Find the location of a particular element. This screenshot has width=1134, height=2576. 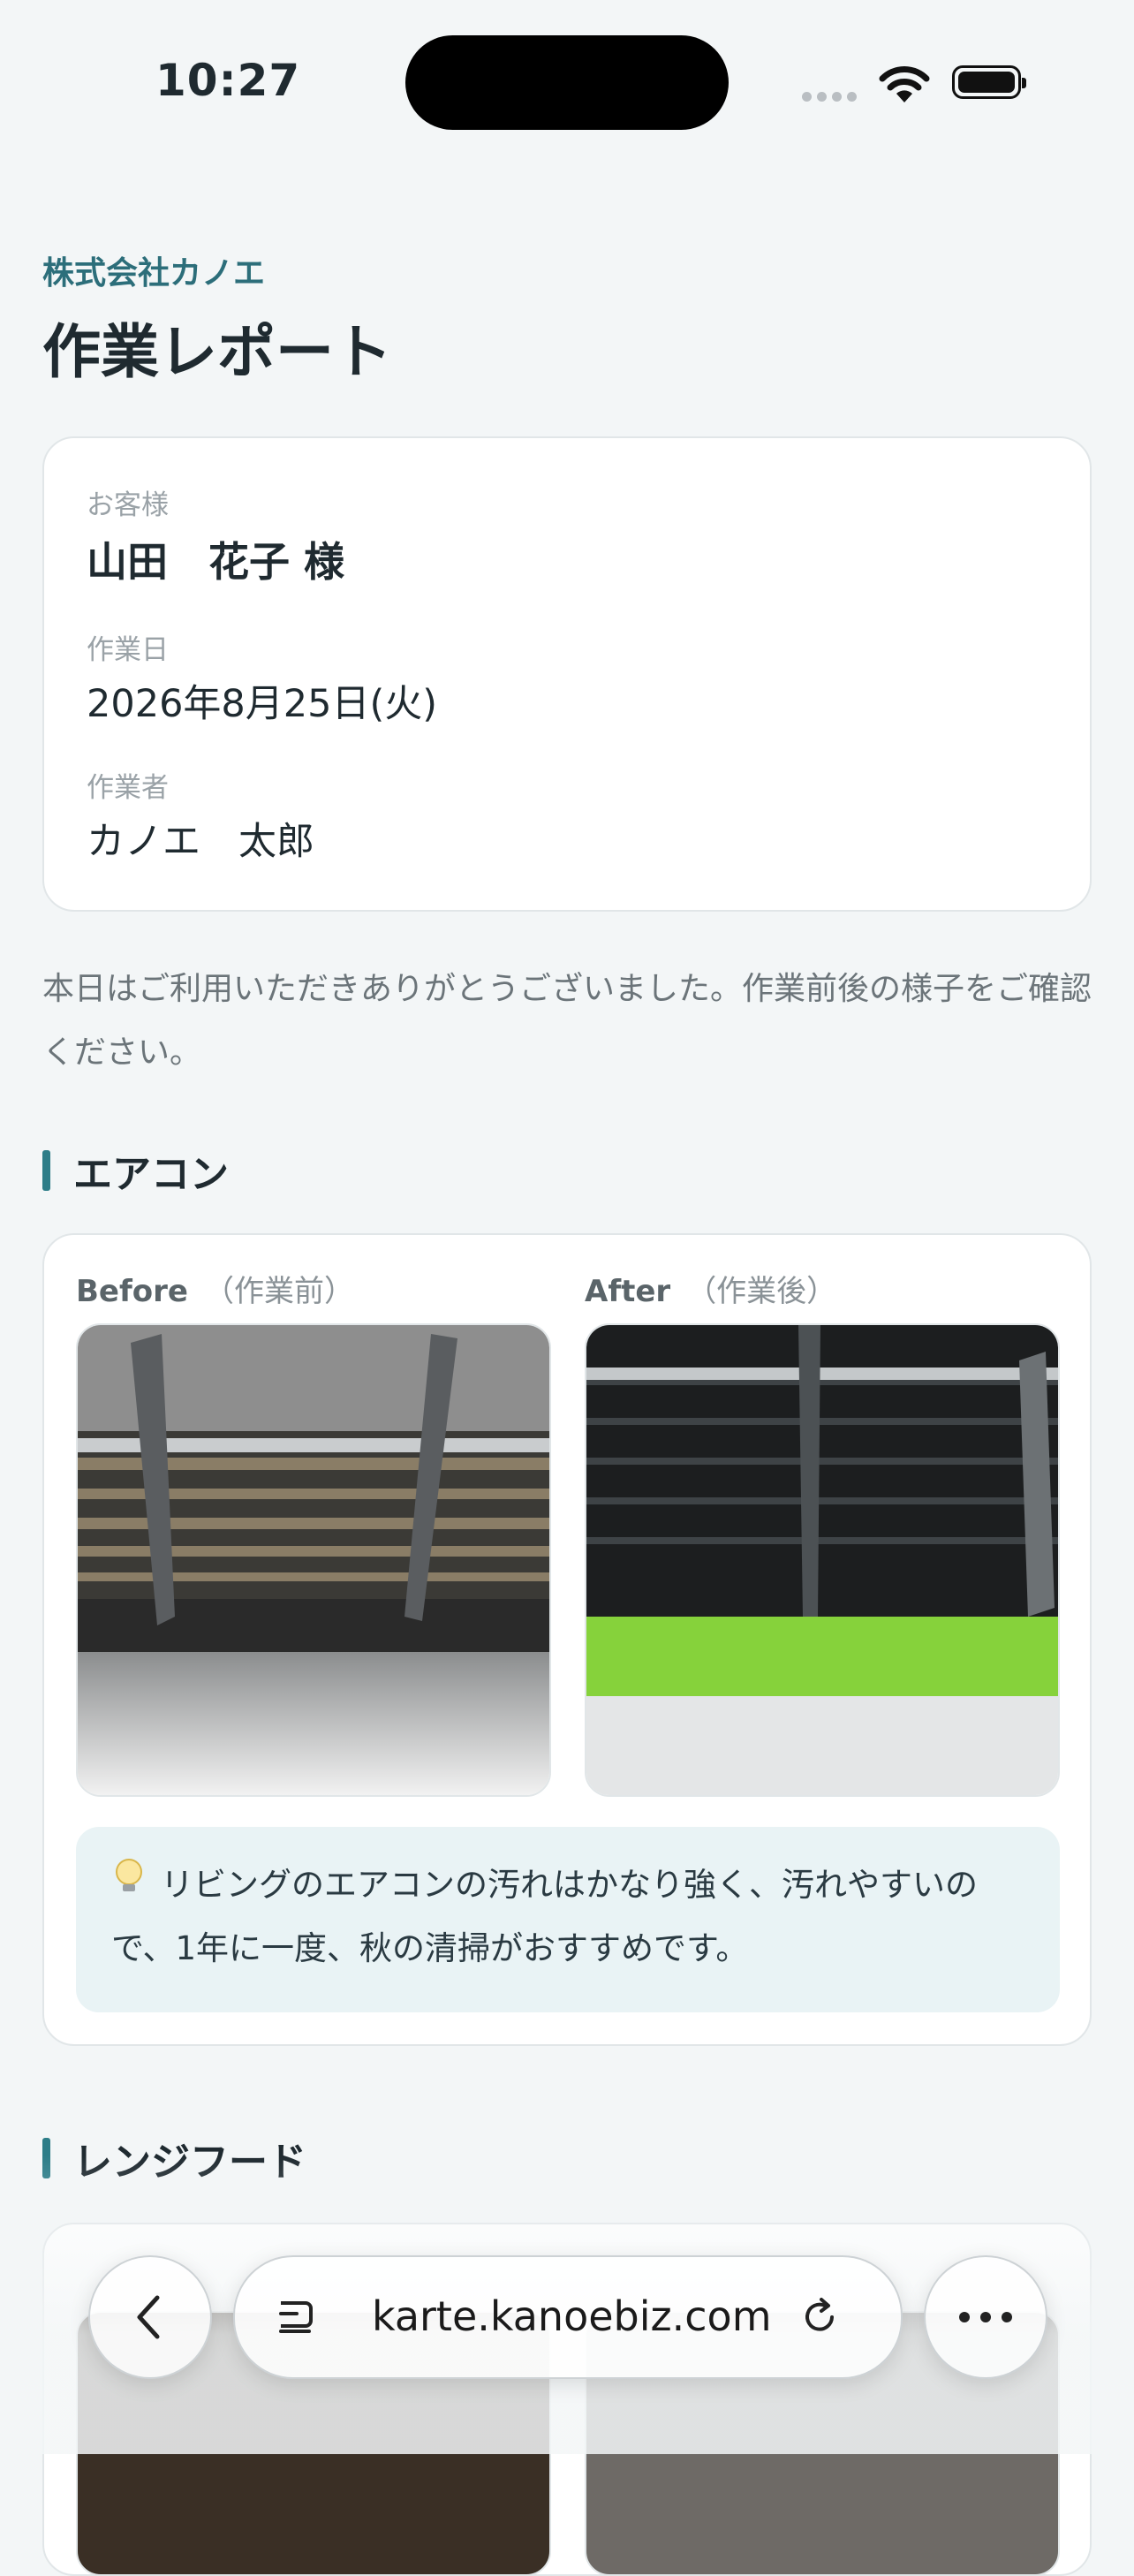

date-label: 作業日 is located at coordinates (128, 650).